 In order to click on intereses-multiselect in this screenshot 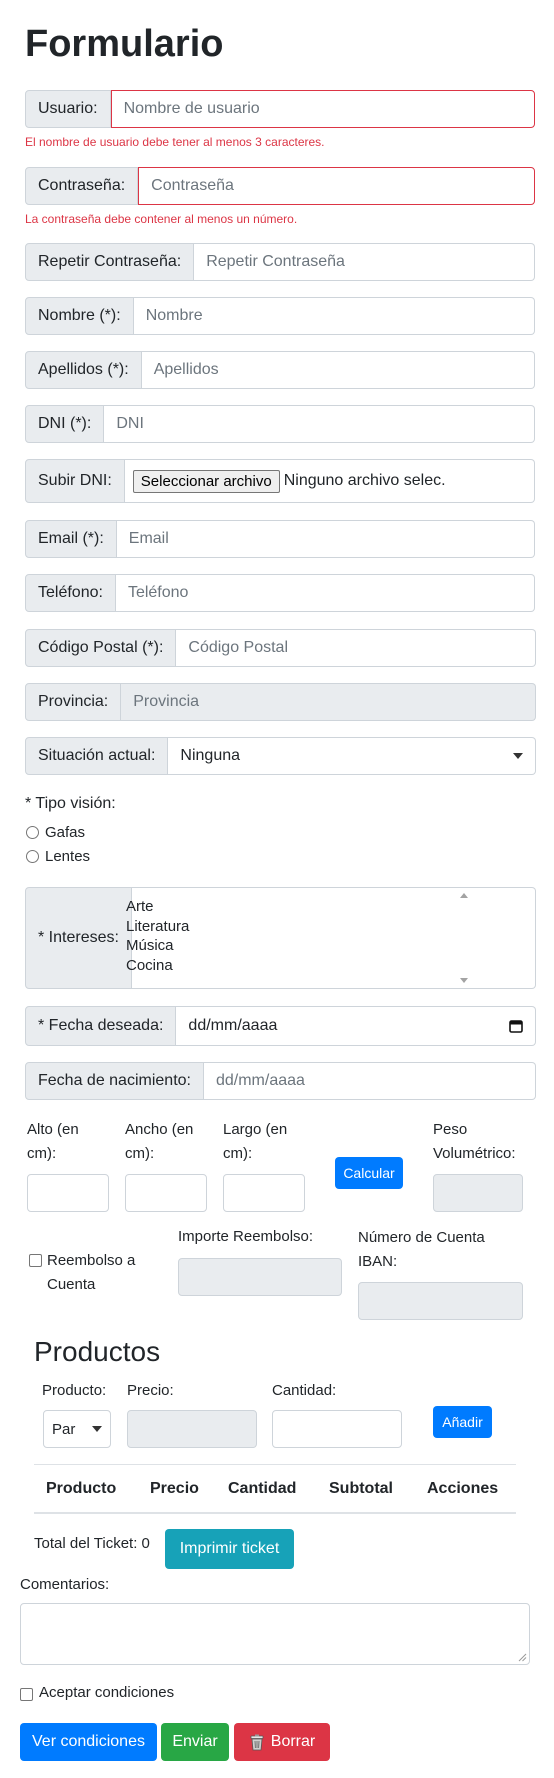, I will do `click(333, 938)`.